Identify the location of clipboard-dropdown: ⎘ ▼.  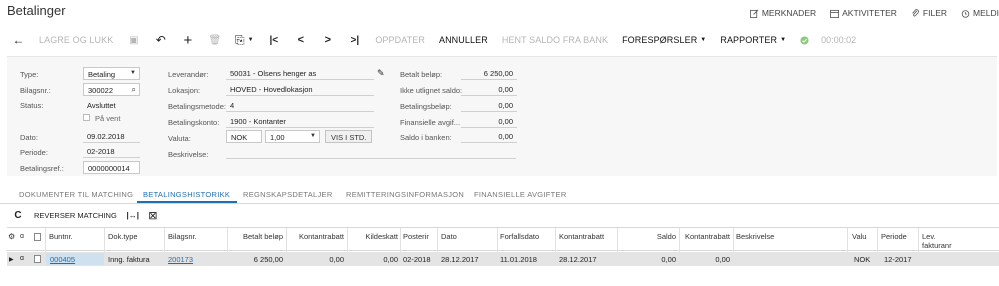
(244, 40).